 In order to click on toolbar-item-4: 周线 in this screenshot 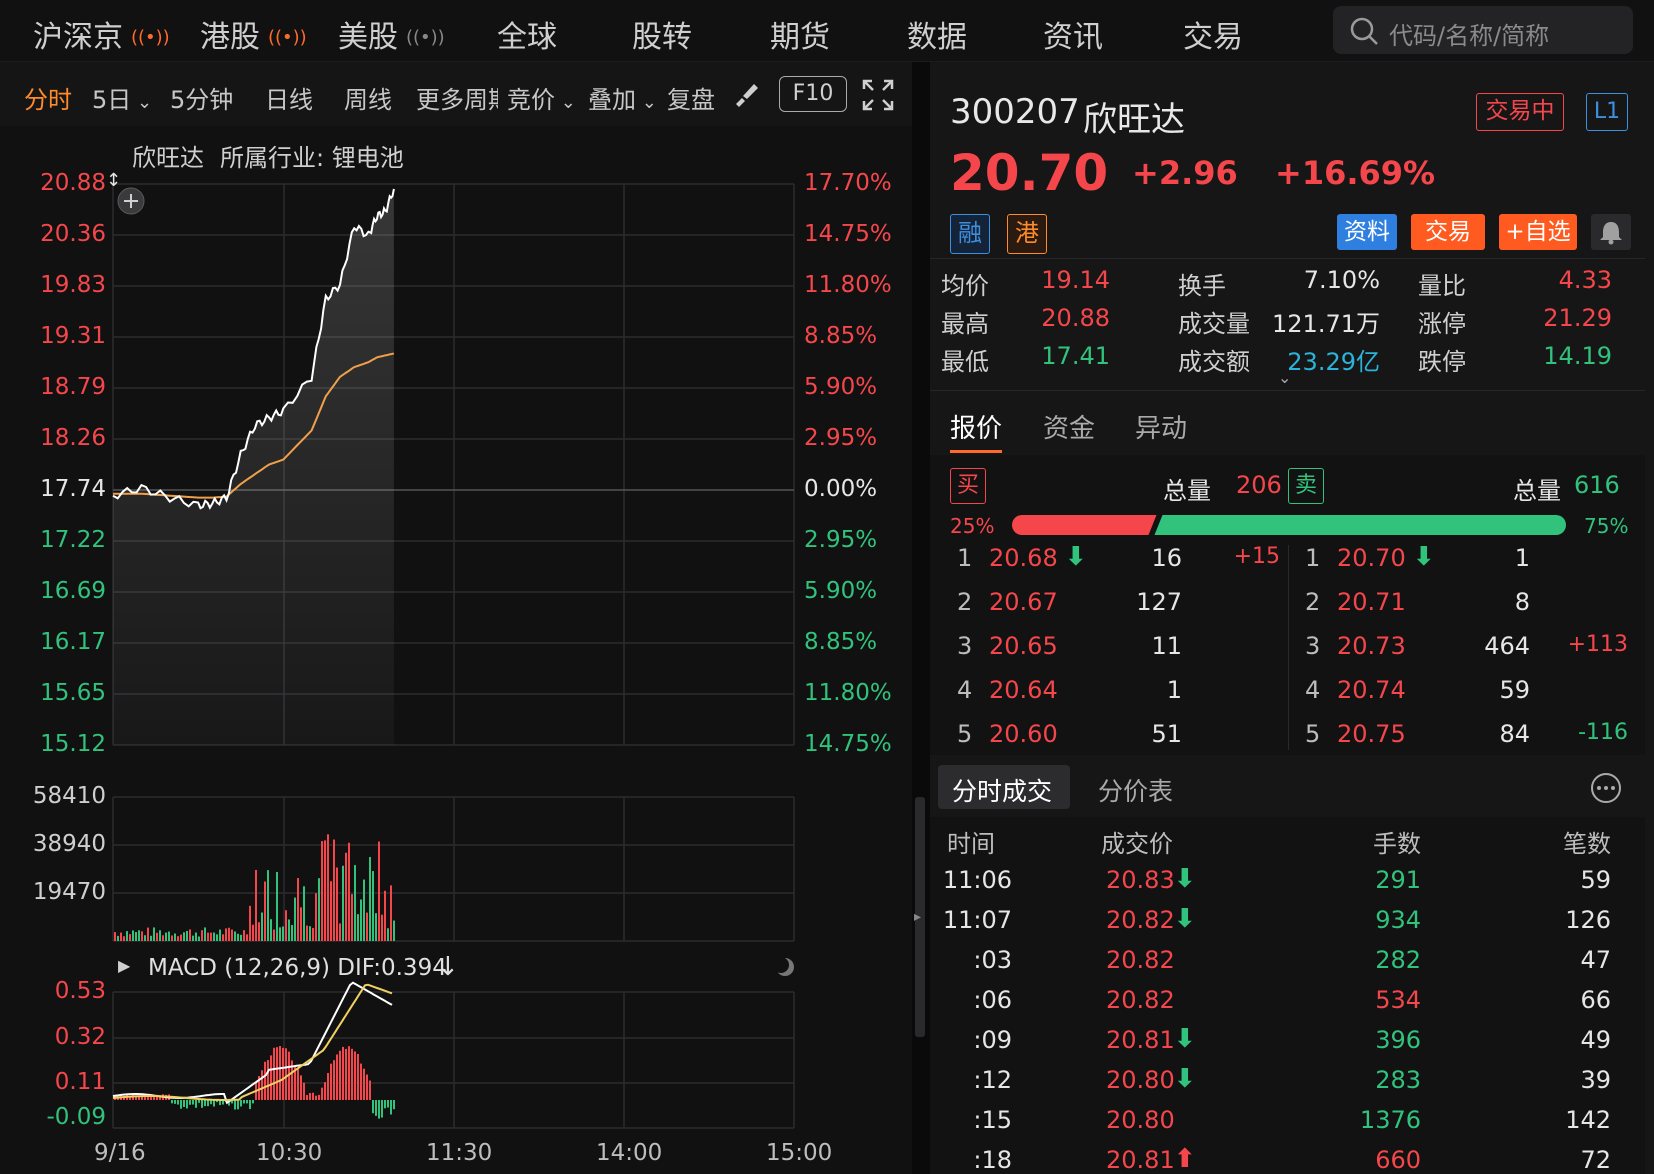, I will do `click(368, 97)`.